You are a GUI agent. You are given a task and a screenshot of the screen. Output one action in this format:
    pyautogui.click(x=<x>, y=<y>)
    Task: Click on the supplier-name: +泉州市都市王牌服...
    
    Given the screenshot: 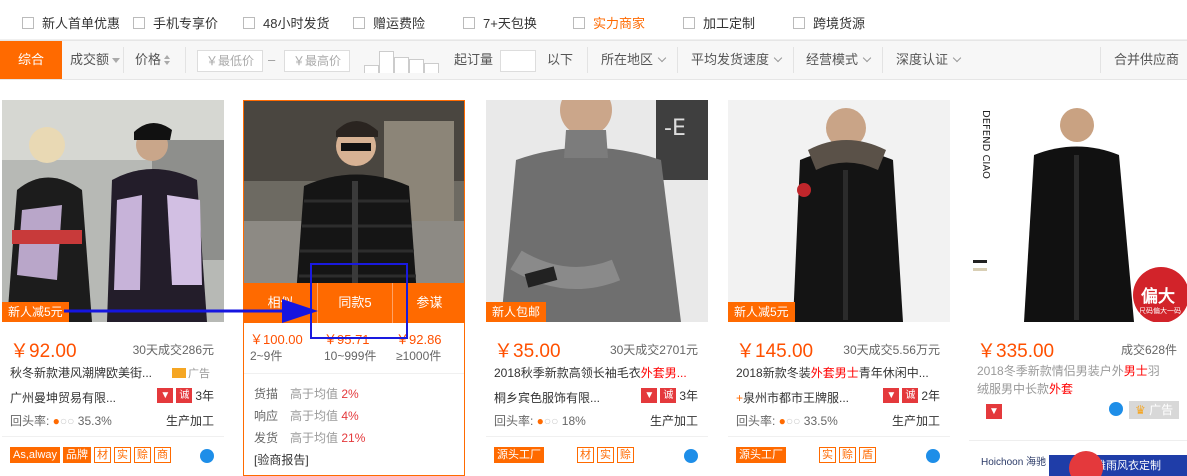 What is the action you would take?
    pyautogui.click(x=792, y=397)
    